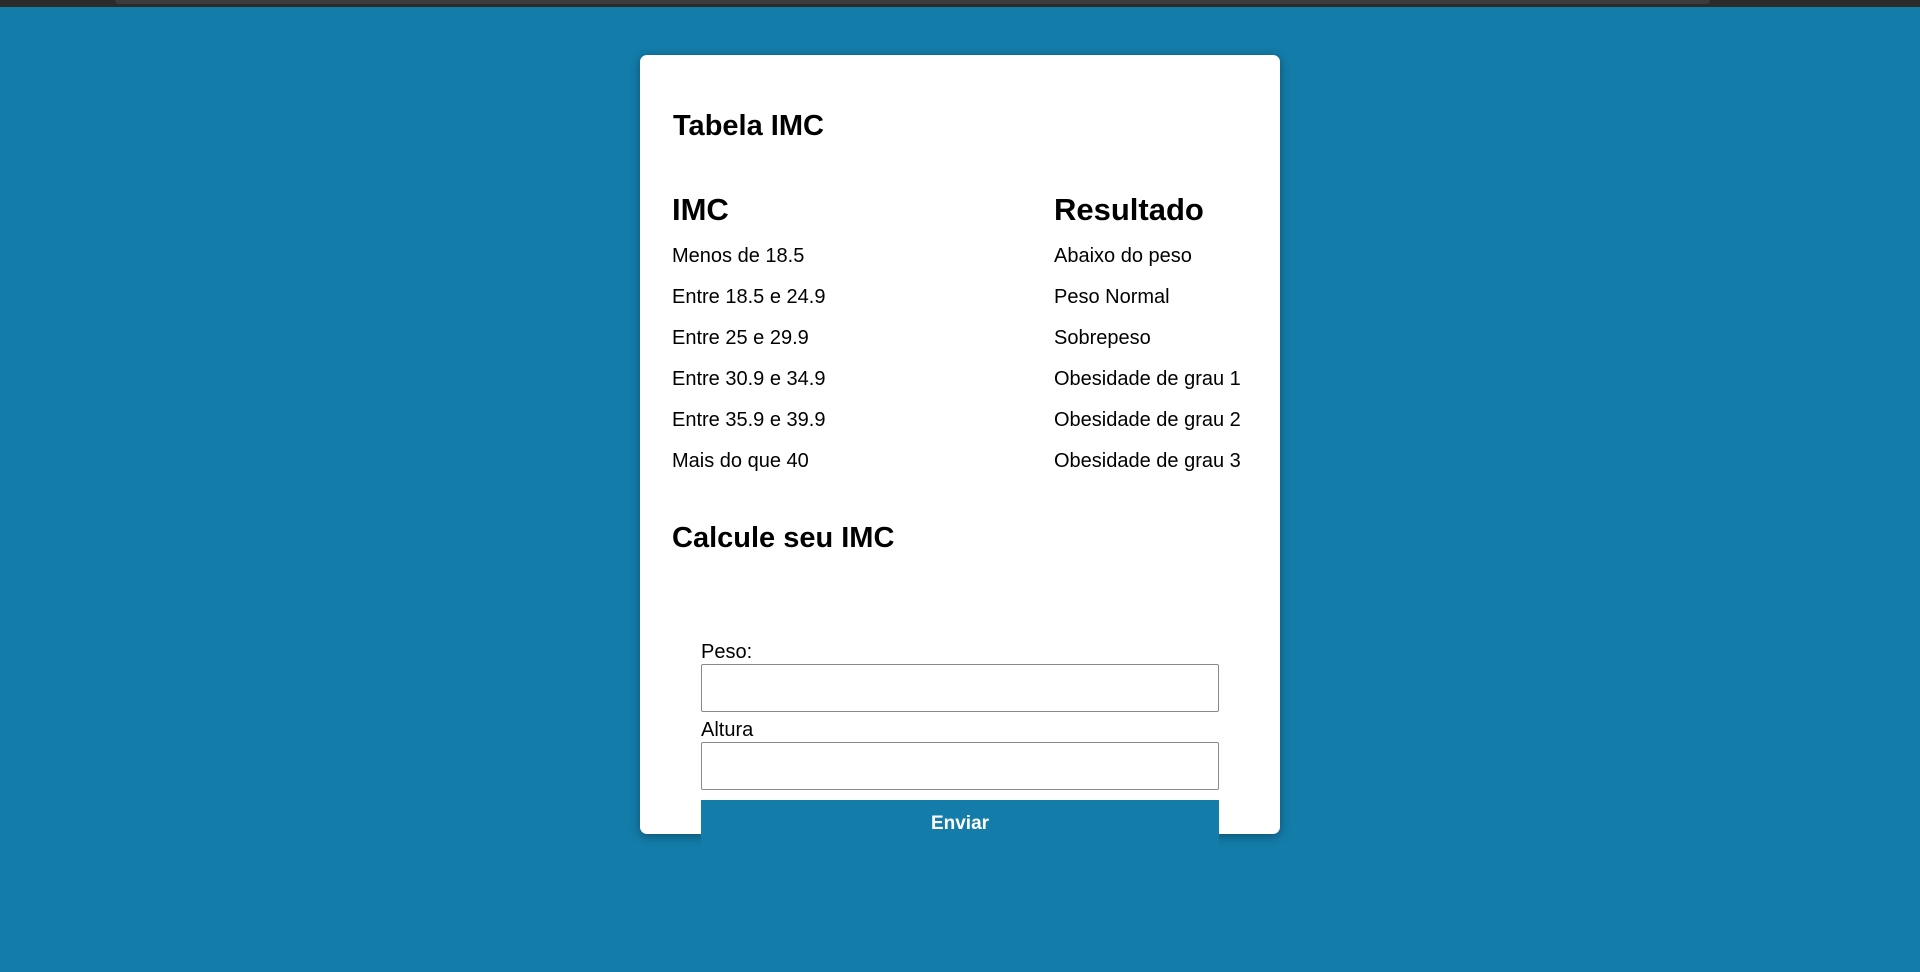  What do you see at coordinates (1112, 297) in the screenshot?
I see `result-item: Peso Normal` at bounding box center [1112, 297].